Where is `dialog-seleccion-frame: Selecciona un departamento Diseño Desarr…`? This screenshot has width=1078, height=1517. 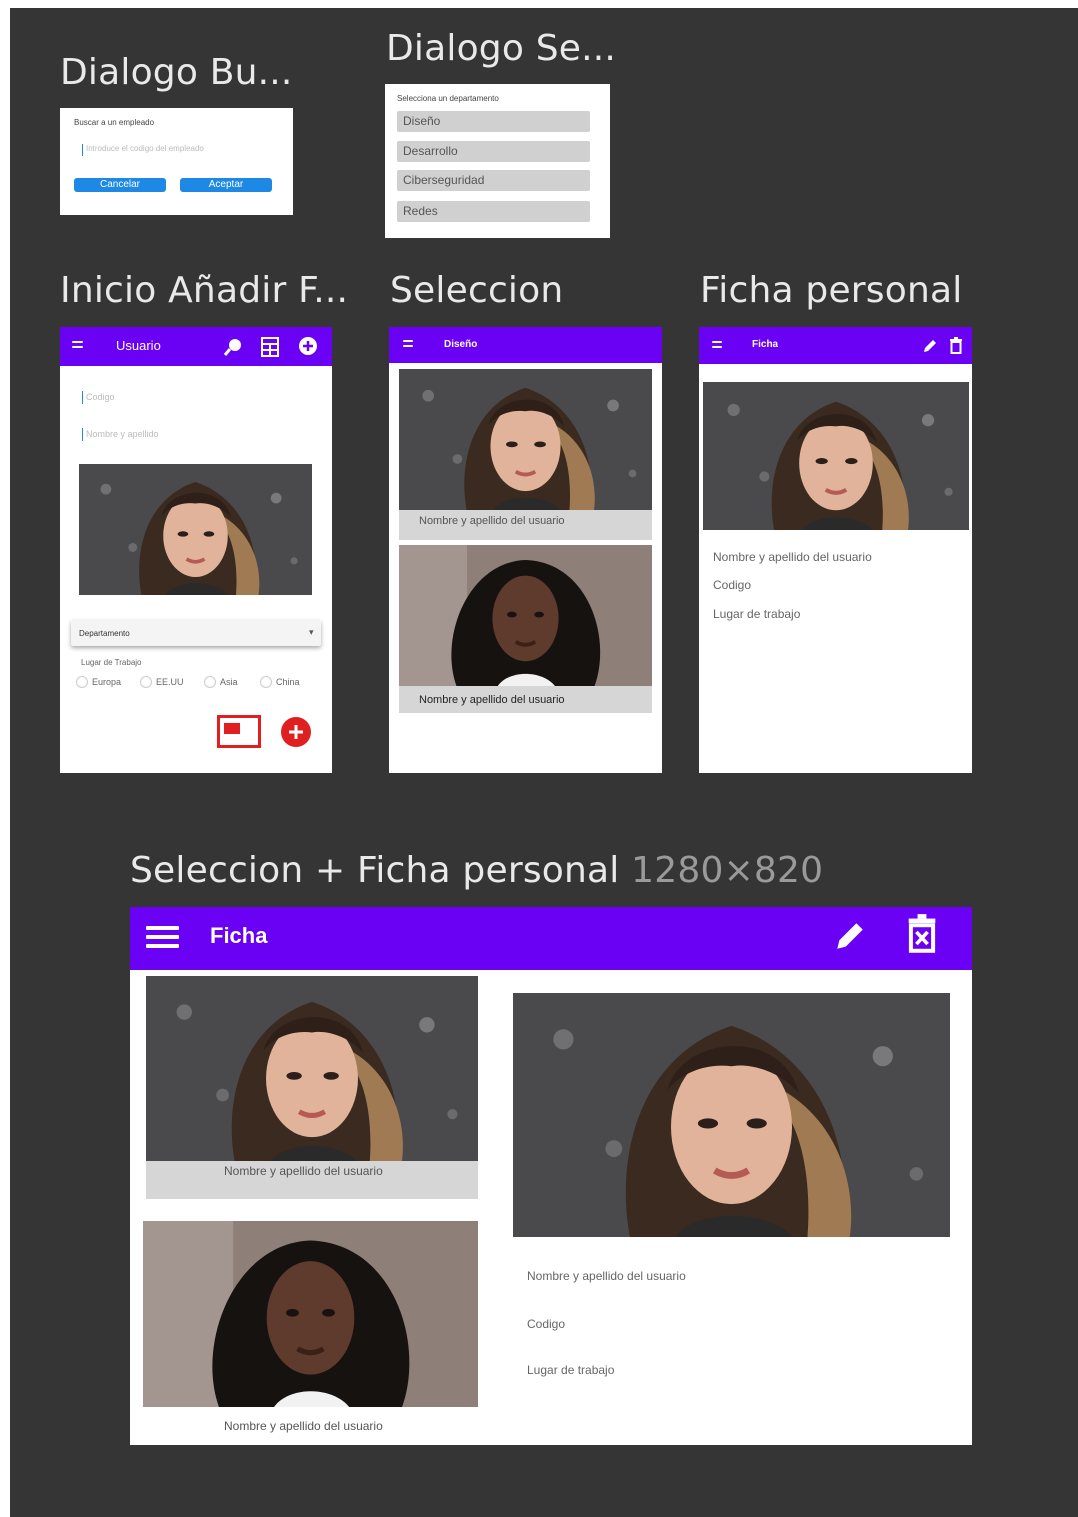
dialog-seleccion-frame: Selecciona un departamento Diseño Desarr… is located at coordinates (497, 161).